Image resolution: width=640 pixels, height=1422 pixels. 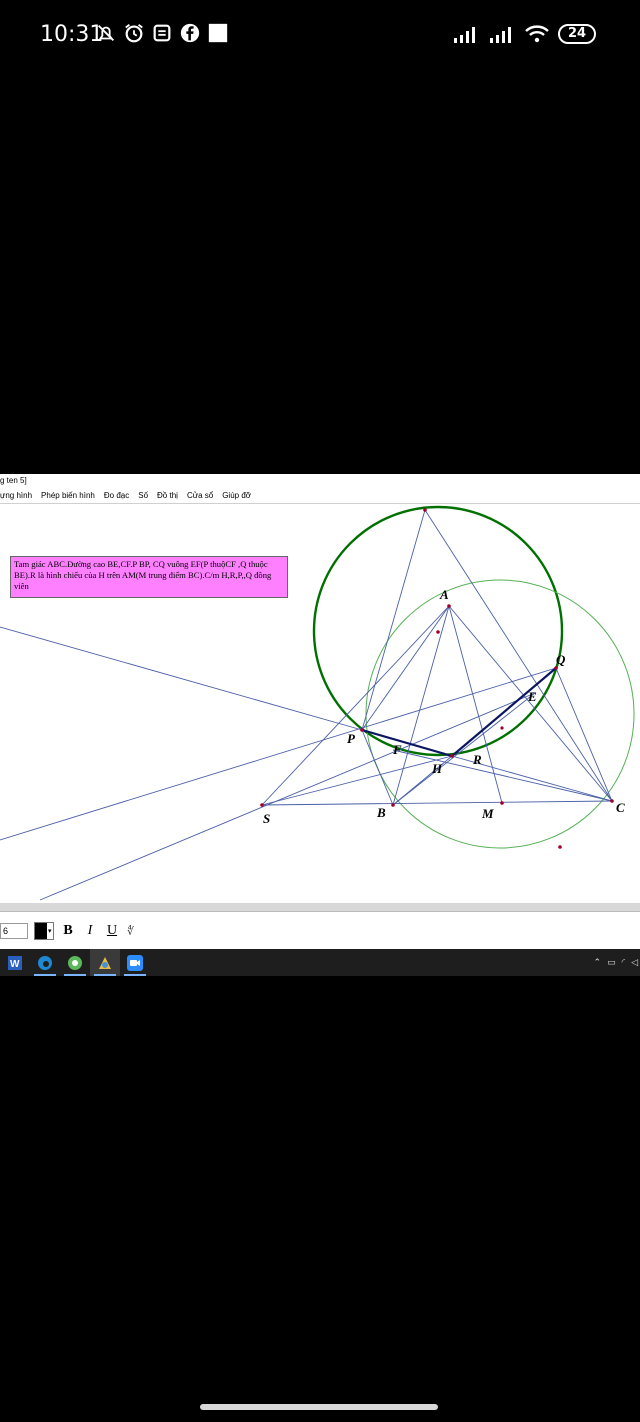 I want to click on point-a, so click(x=449, y=606).